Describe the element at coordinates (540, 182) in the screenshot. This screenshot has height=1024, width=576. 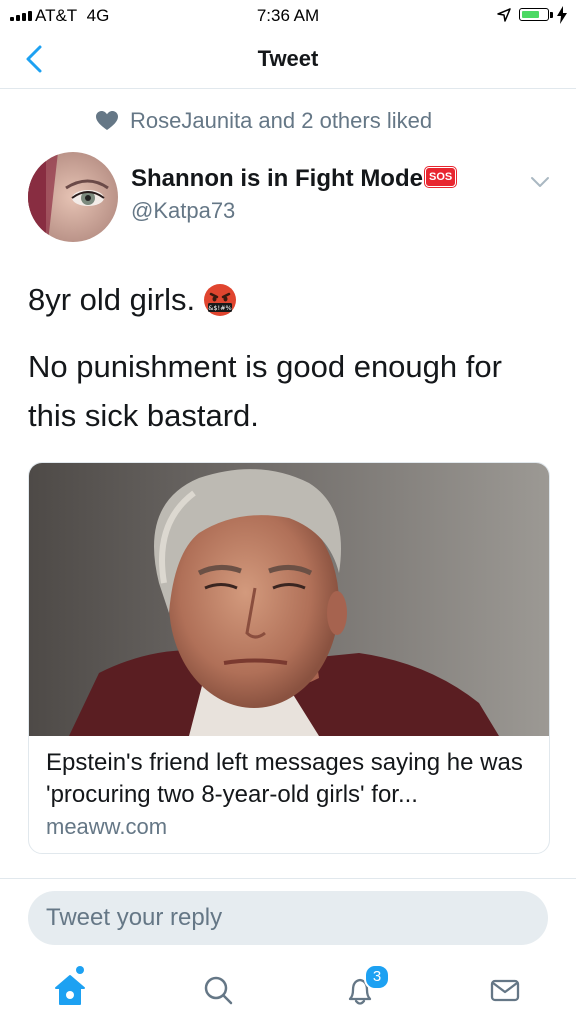
I see `chevron-down-icon` at that location.